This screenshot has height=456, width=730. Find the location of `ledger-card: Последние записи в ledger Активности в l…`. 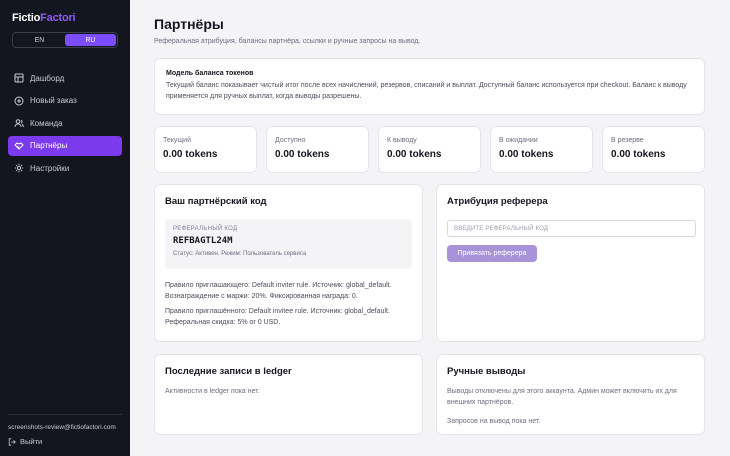

ledger-card: Последние записи в ledger Активности в l… is located at coordinates (288, 394).